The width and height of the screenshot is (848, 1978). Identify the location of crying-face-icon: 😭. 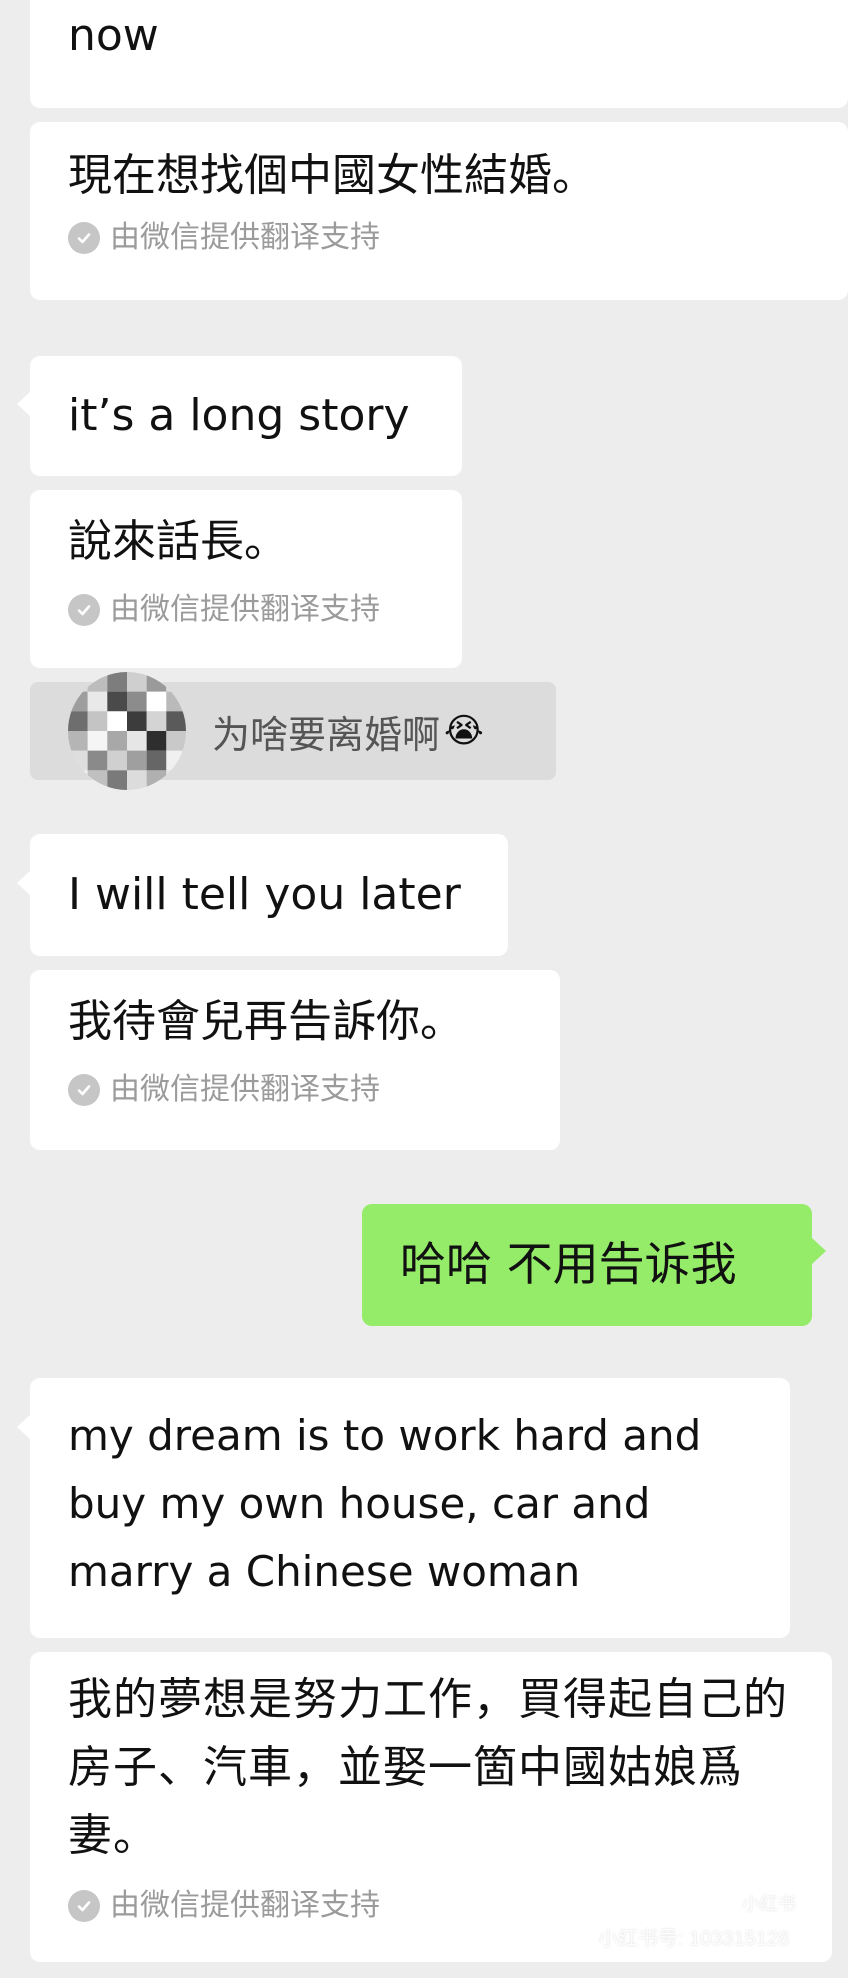
(464, 731).